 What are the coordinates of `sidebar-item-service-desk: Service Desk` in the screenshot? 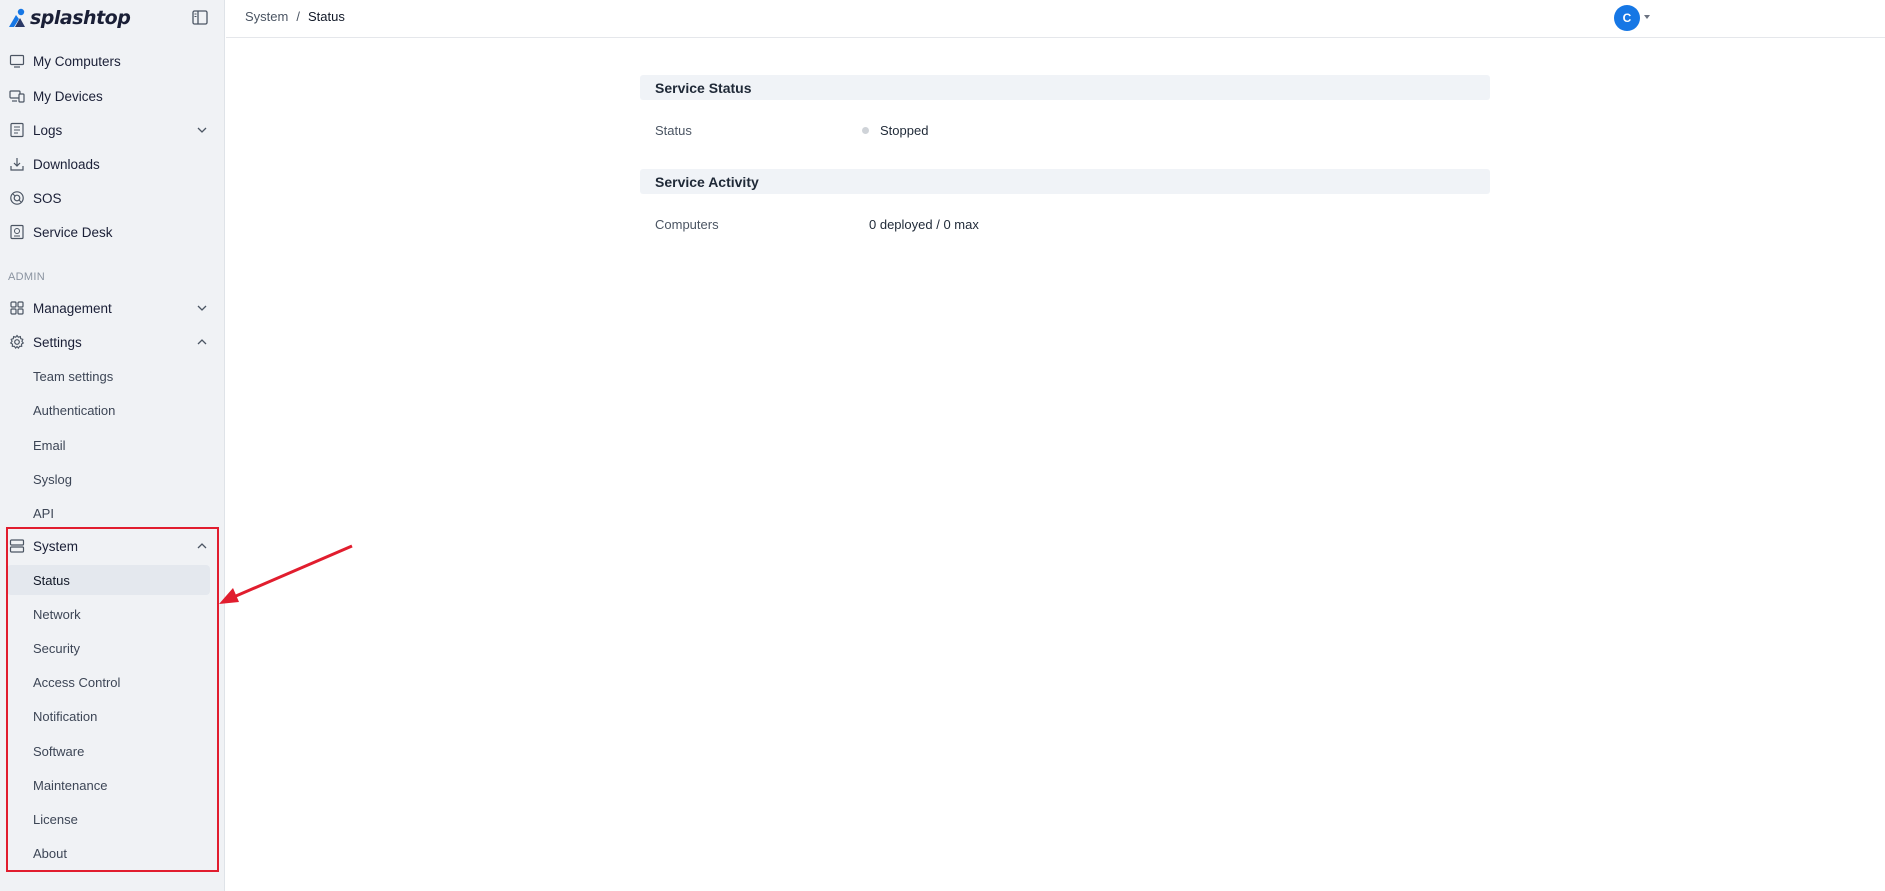 It's located at (112, 232).